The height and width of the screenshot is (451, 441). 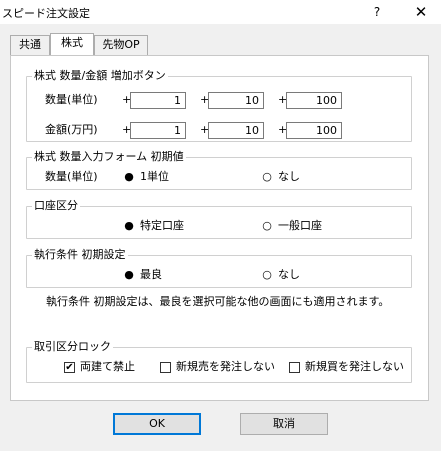 What do you see at coordinates (151, 275) in the screenshot?
I see `radio-best-label: 最良` at bounding box center [151, 275].